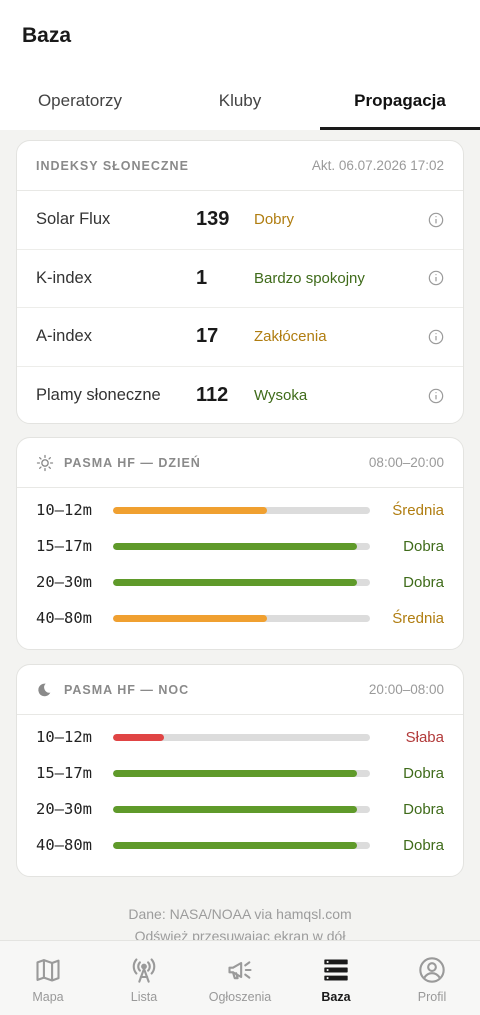  Describe the element at coordinates (240, 463) in the screenshot. I see `hf-day-header: PASMA HF — DZIEŃ 08:00–20:00` at that location.